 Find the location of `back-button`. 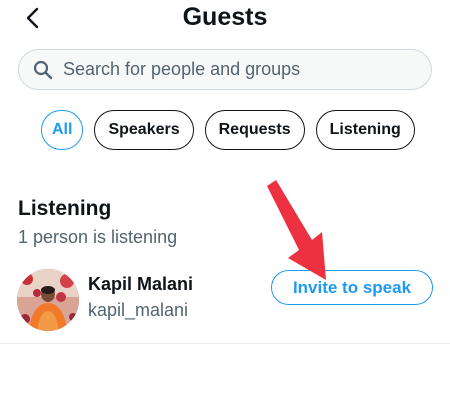

back-button is located at coordinates (32, 18).